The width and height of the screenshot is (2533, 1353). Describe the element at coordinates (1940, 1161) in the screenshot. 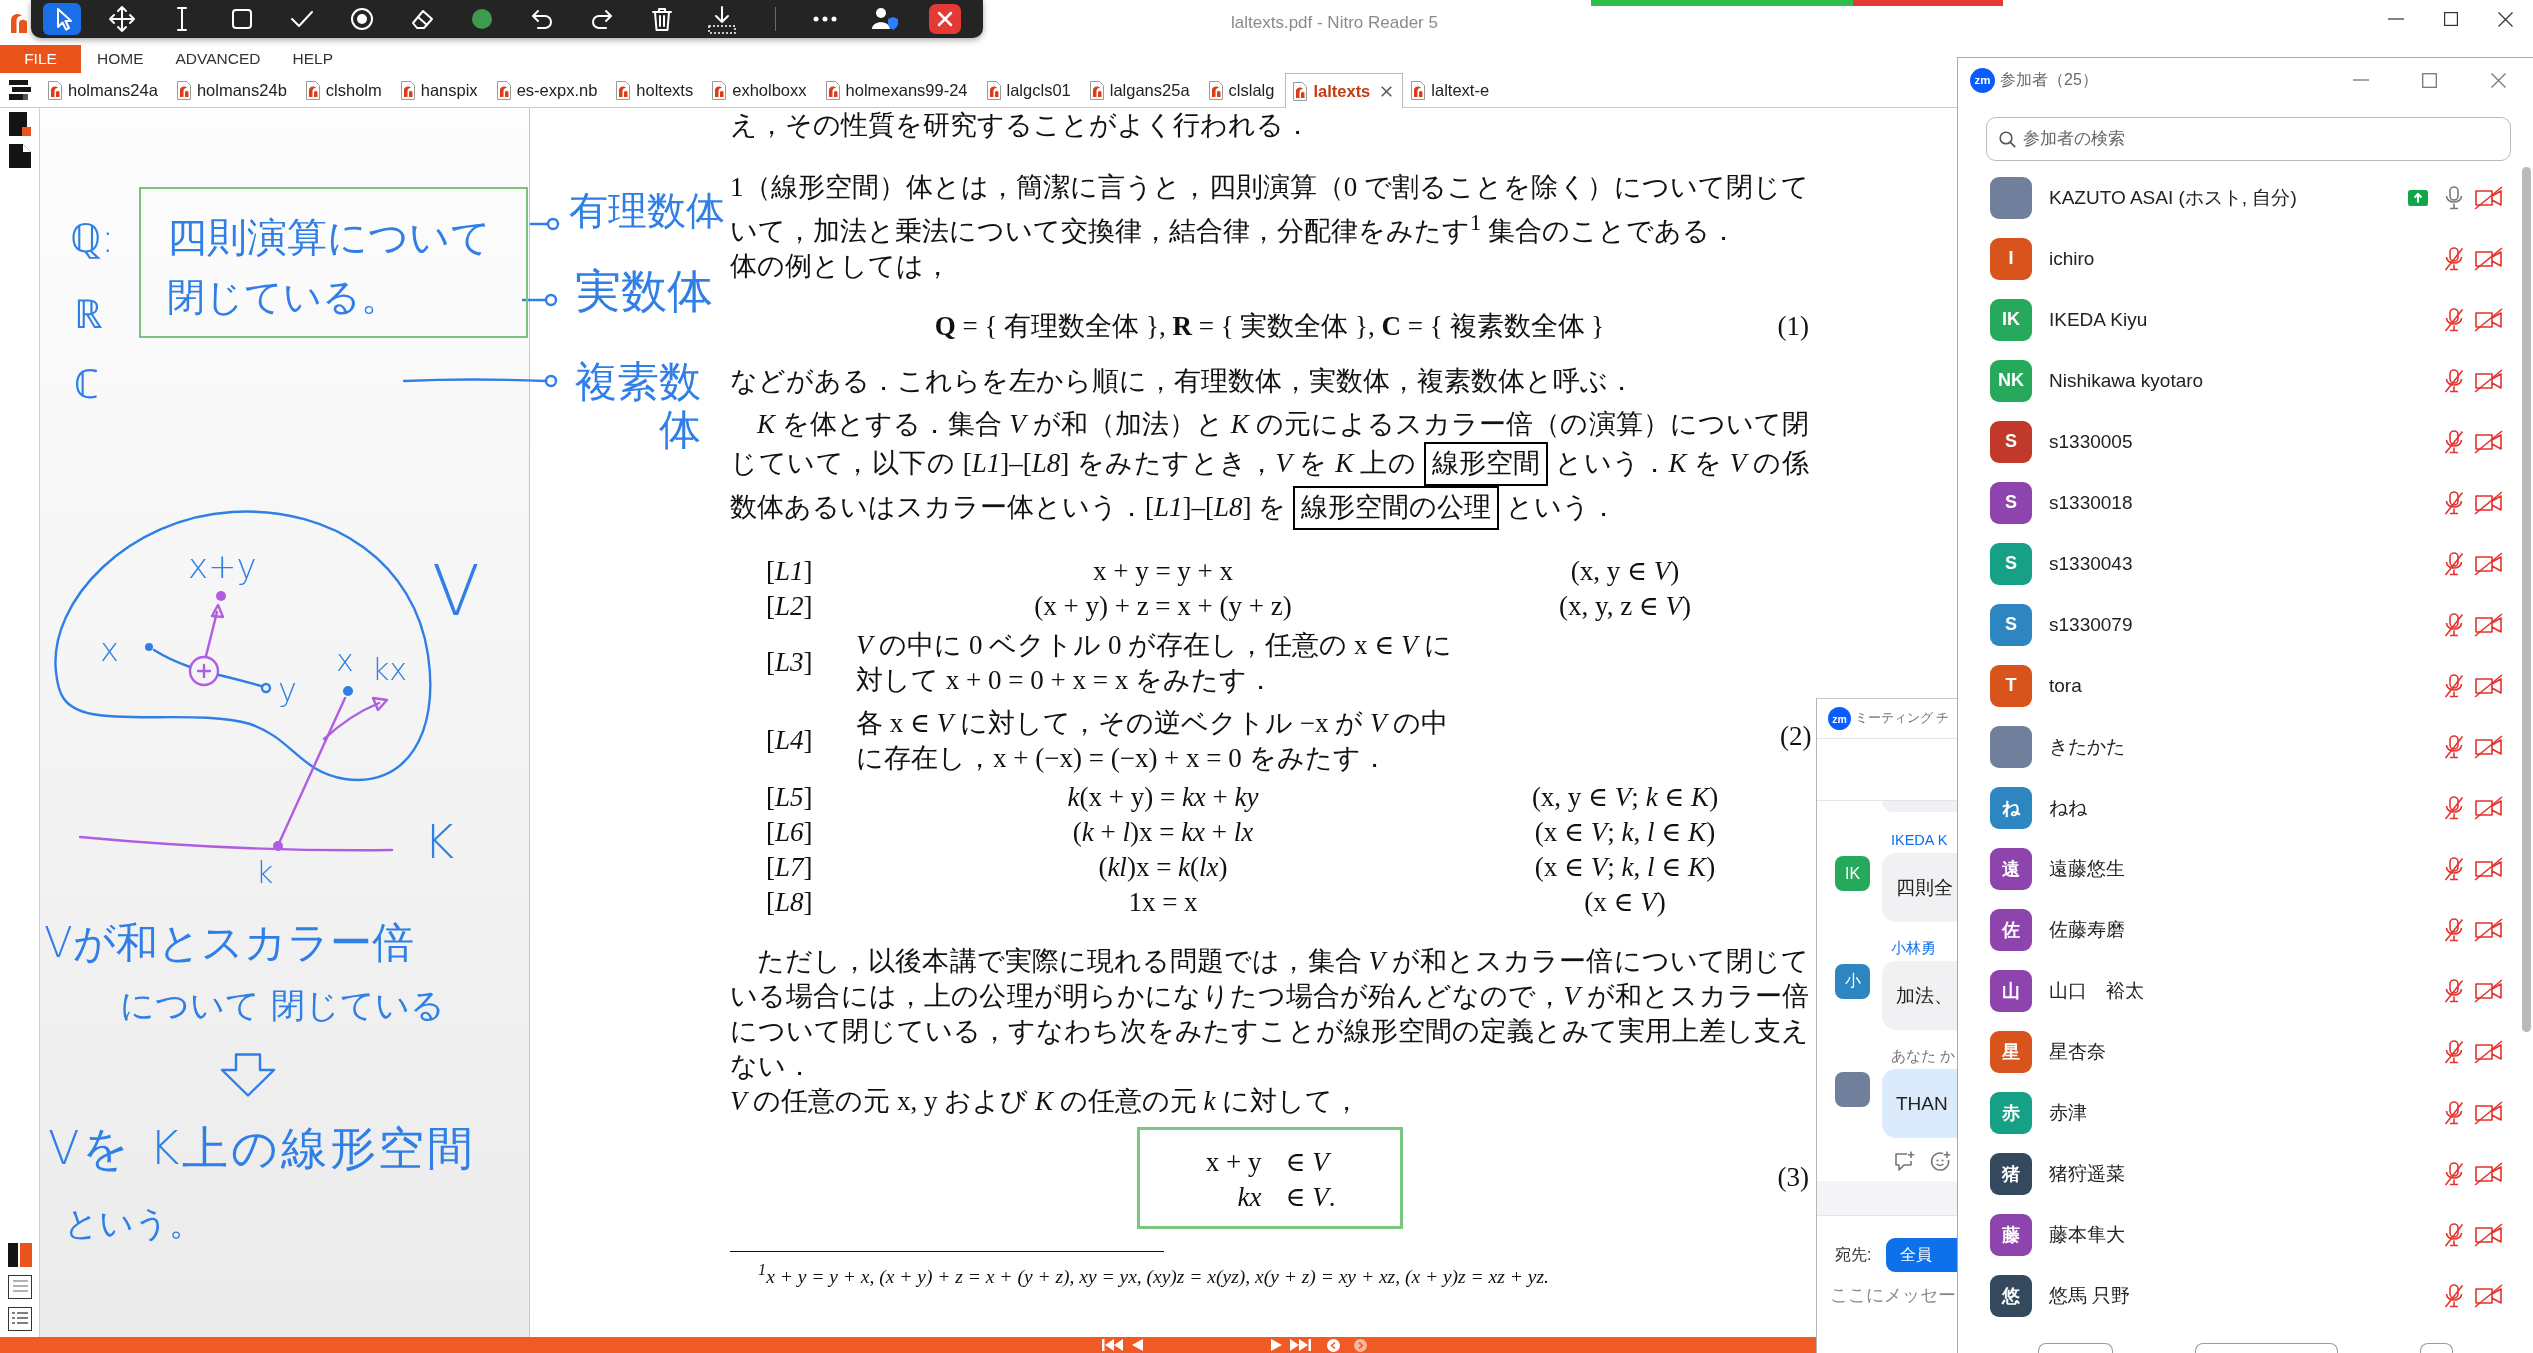

I see `emoji-plus-icon` at that location.